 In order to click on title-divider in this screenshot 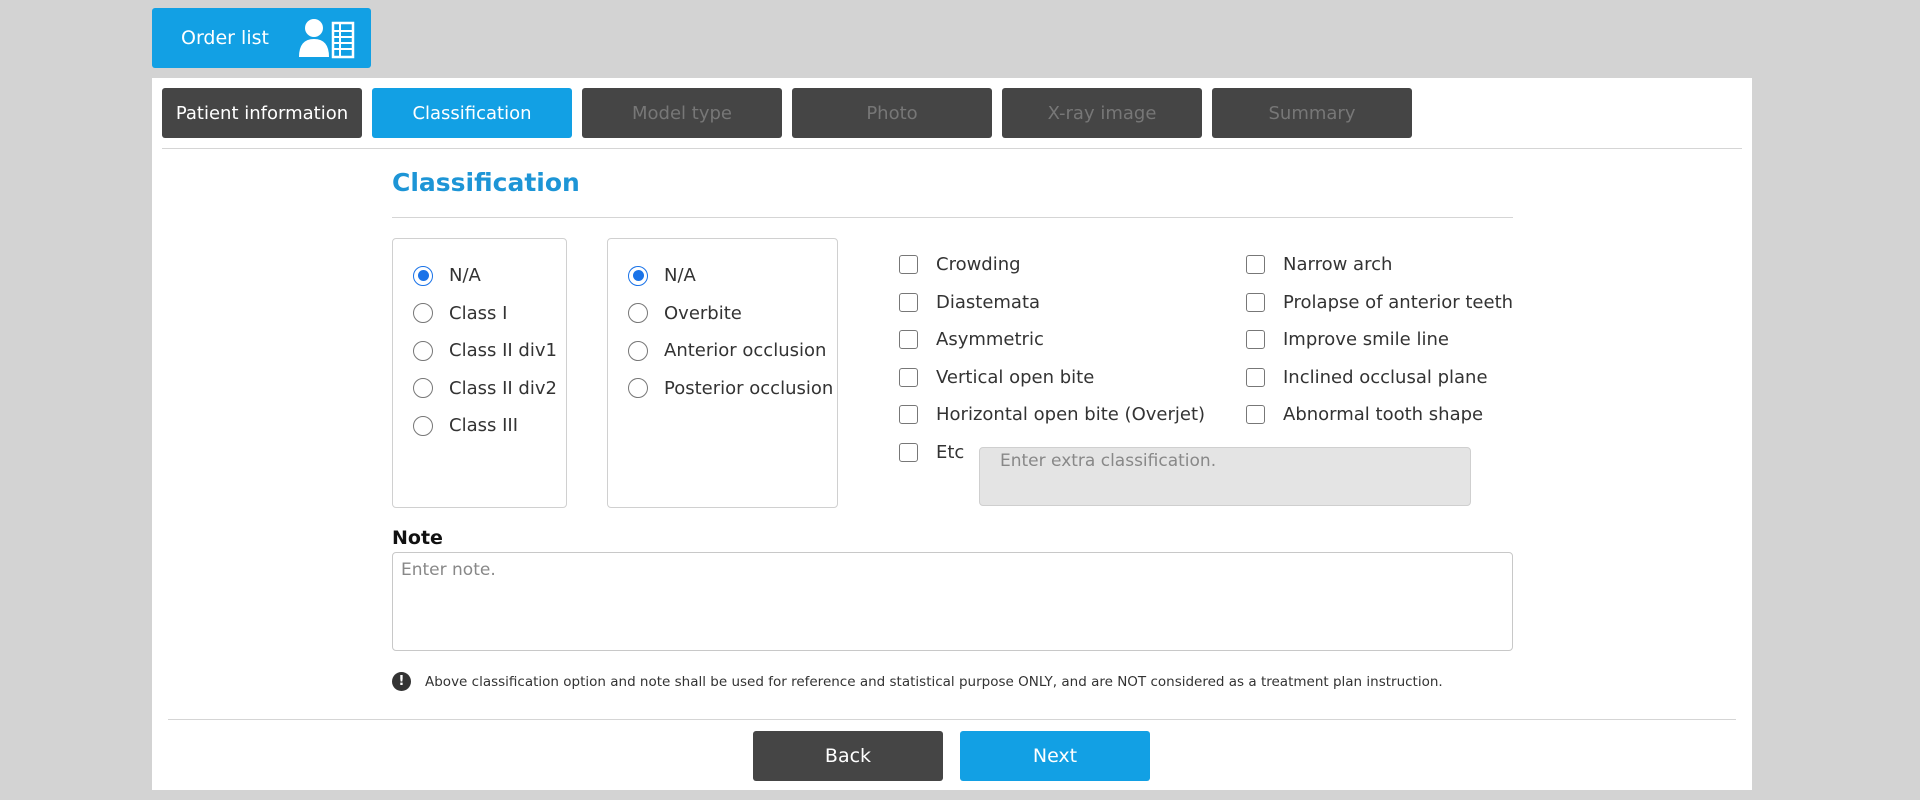, I will do `click(952, 217)`.